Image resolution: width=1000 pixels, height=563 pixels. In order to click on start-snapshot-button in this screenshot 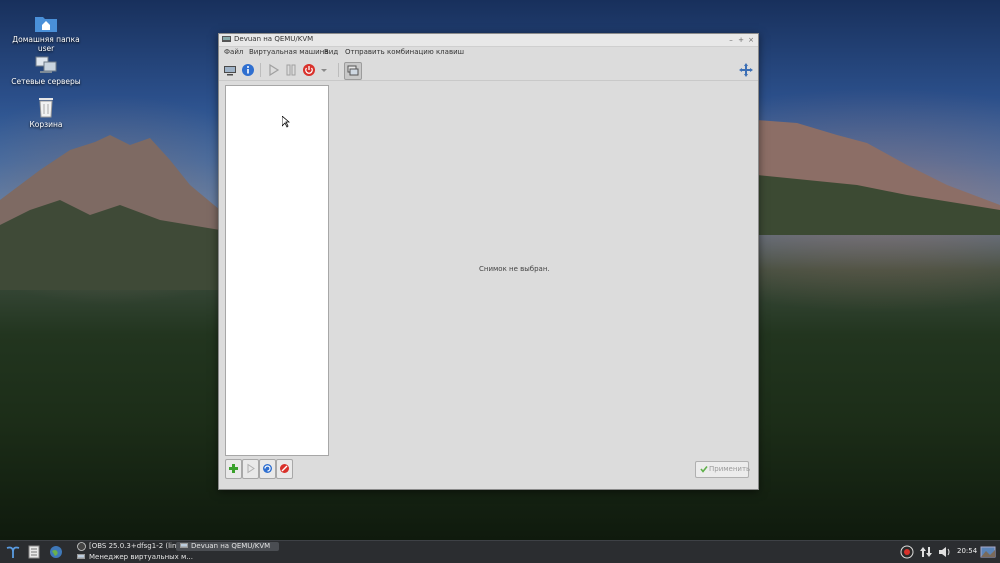, I will do `click(250, 469)`.